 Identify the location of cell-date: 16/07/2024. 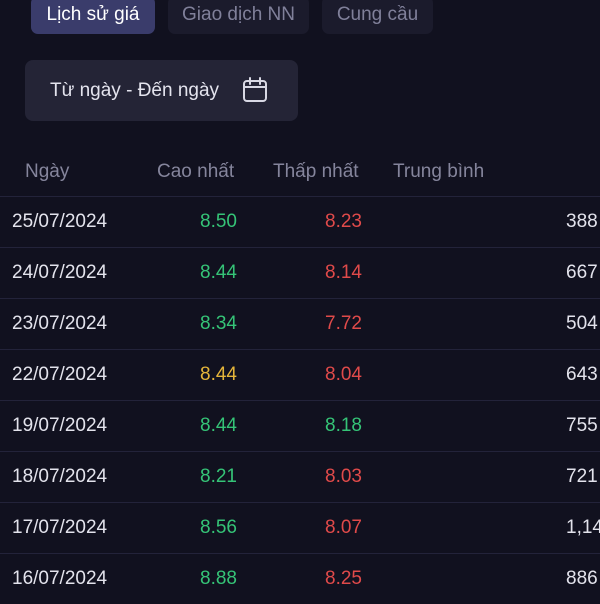
(60, 578).